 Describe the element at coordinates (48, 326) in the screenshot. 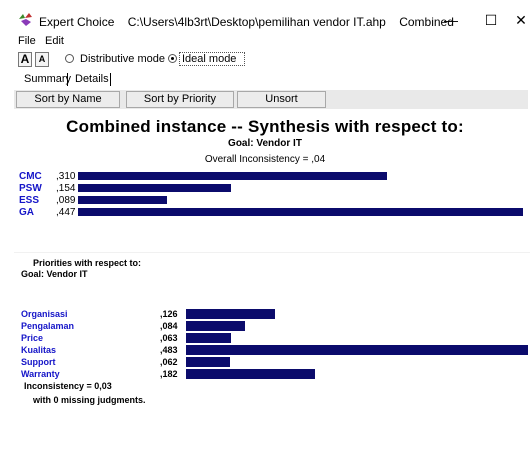

I see `criterion-name: Pengalaman` at that location.